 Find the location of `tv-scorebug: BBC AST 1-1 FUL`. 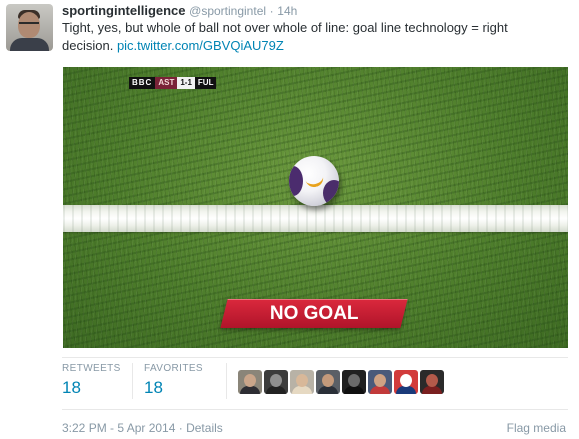

tv-scorebug: BBC AST 1-1 FUL is located at coordinates (173, 83).